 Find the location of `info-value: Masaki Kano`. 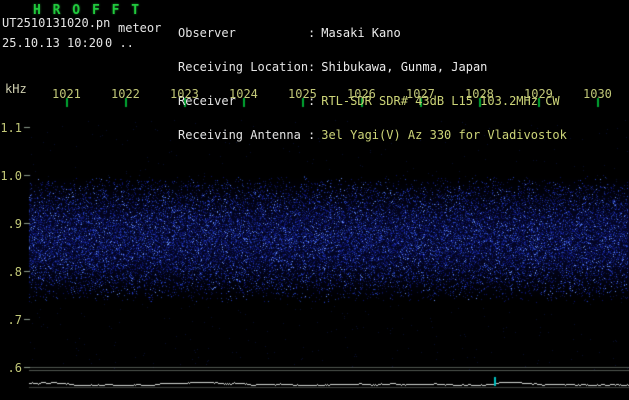

info-value: Masaki Kano is located at coordinates (361, 32).